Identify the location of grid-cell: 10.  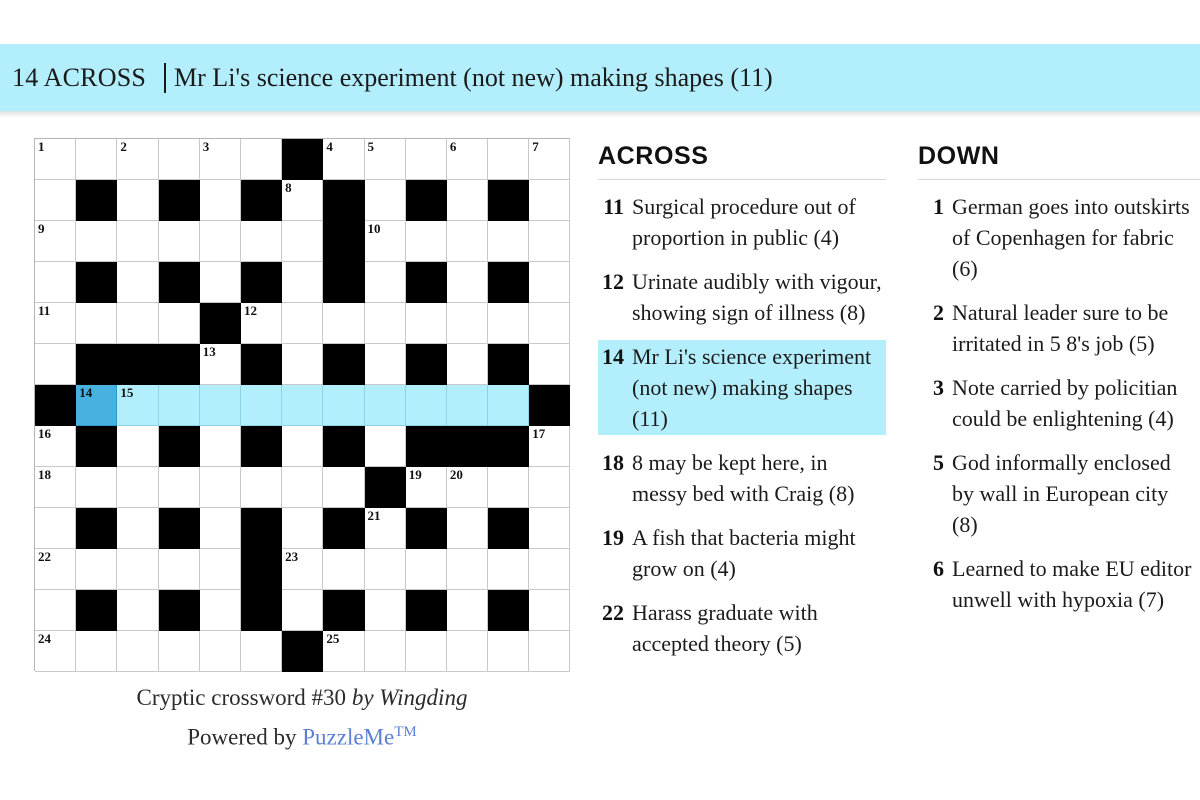
(385, 241).